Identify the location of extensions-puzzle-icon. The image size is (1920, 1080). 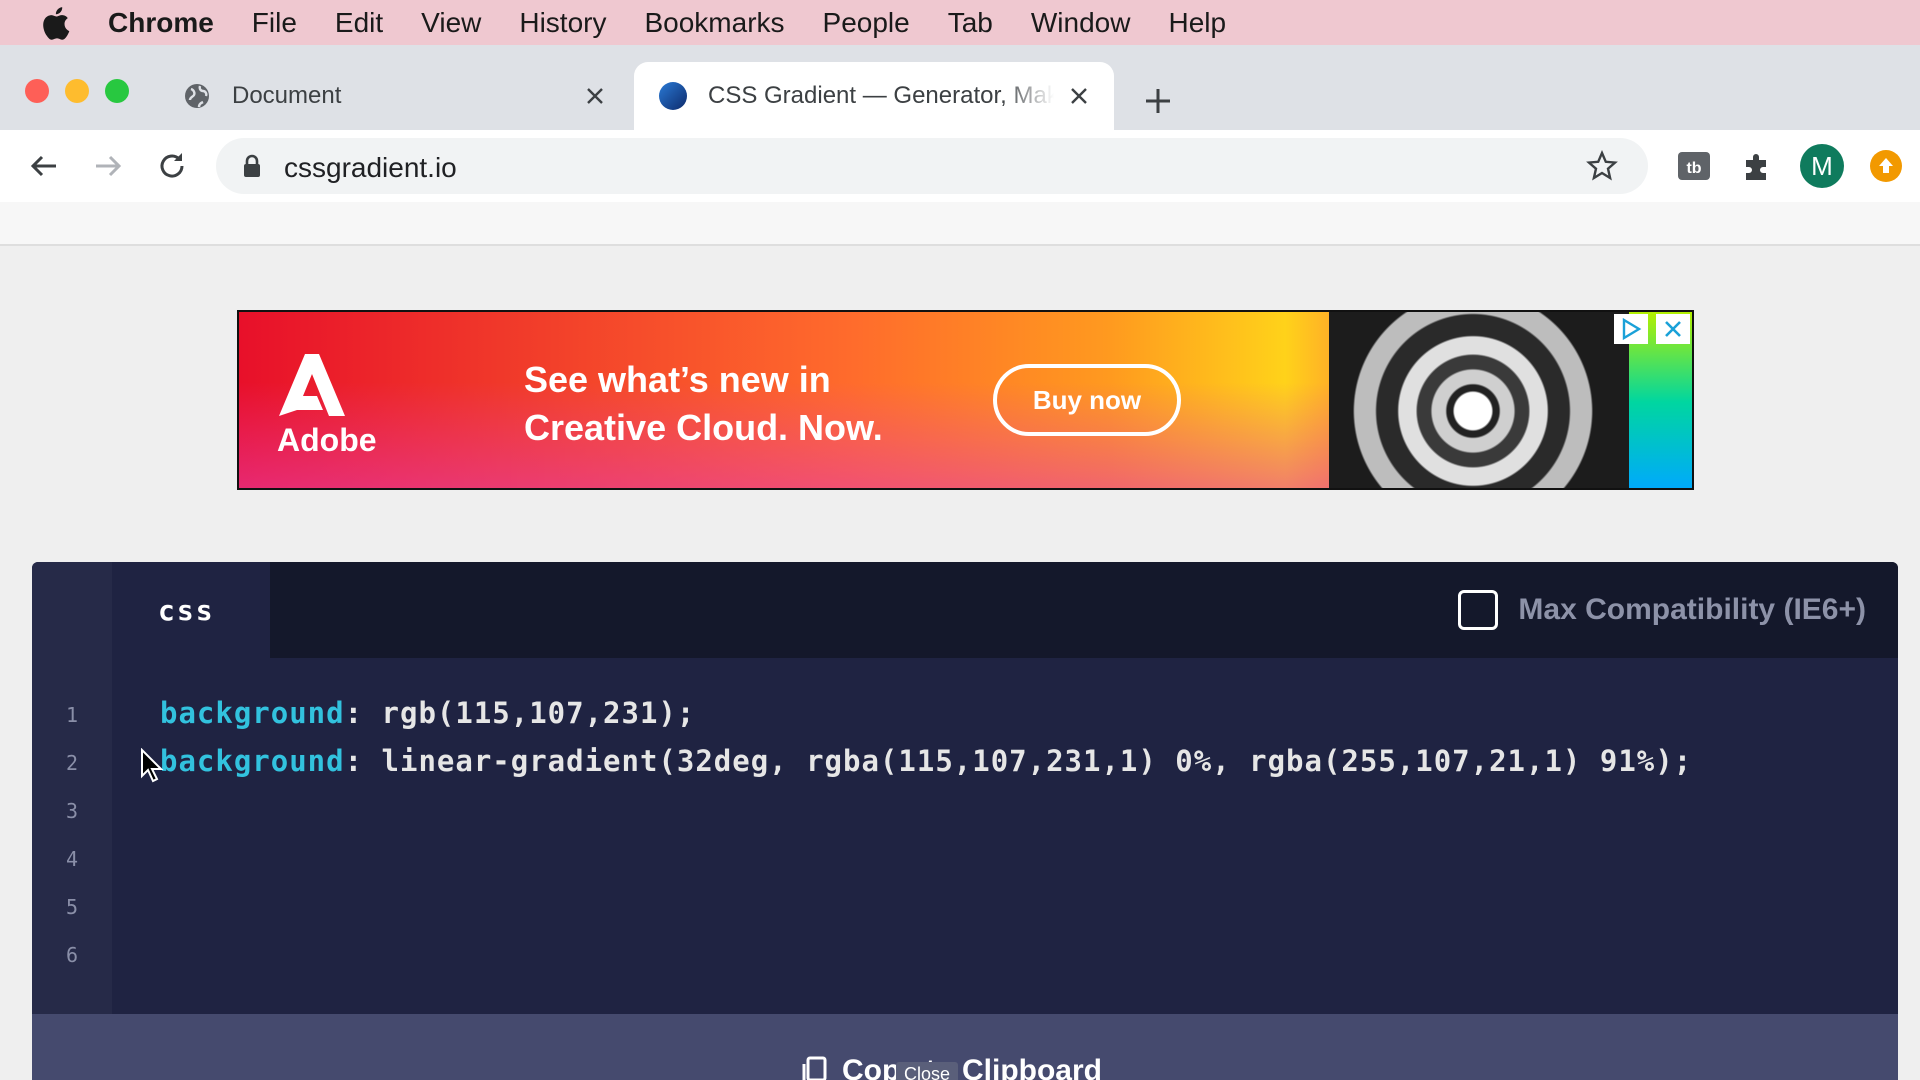
(1758, 166).